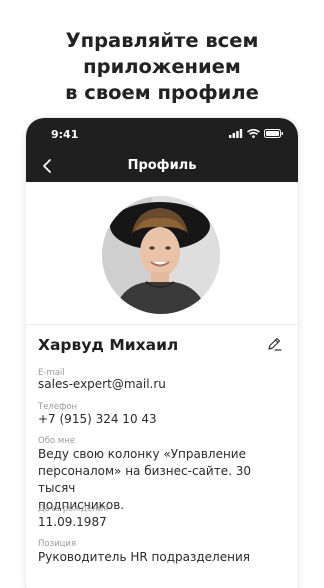  I want to click on page-title: Профиль, so click(162, 165).